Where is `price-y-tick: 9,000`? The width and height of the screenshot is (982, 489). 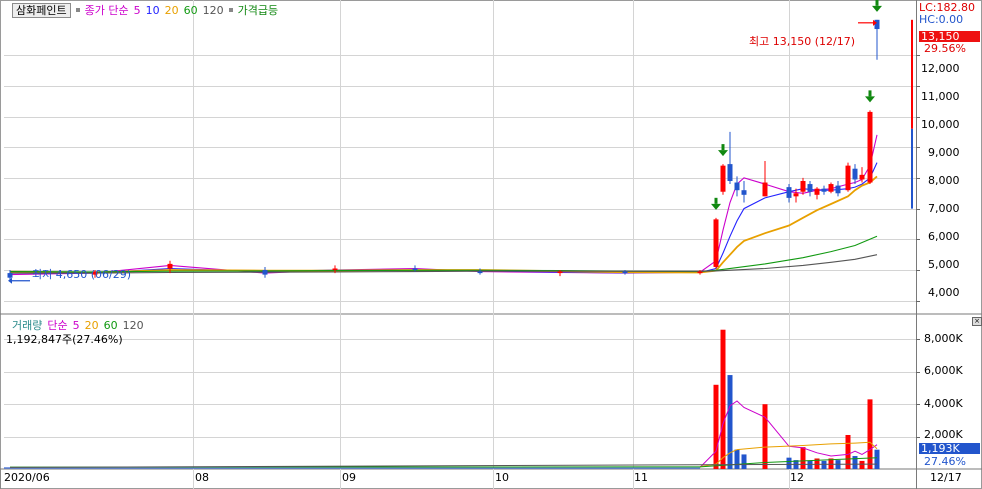
price-y-tick: 9,000 is located at coordinates (944, 152).